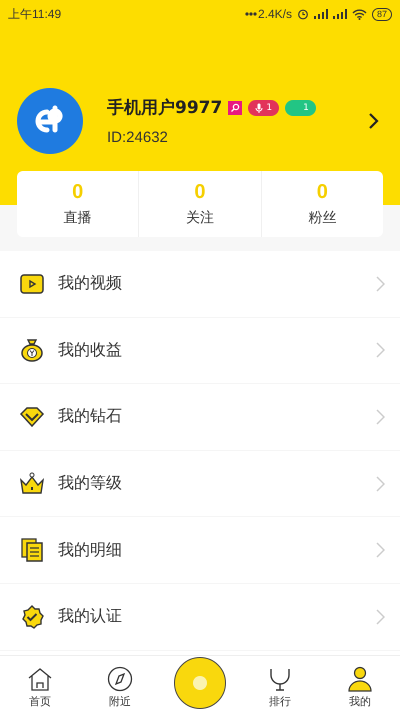 The image size is (400, 711). I want to click on alarm-icon, so click(302, 14).